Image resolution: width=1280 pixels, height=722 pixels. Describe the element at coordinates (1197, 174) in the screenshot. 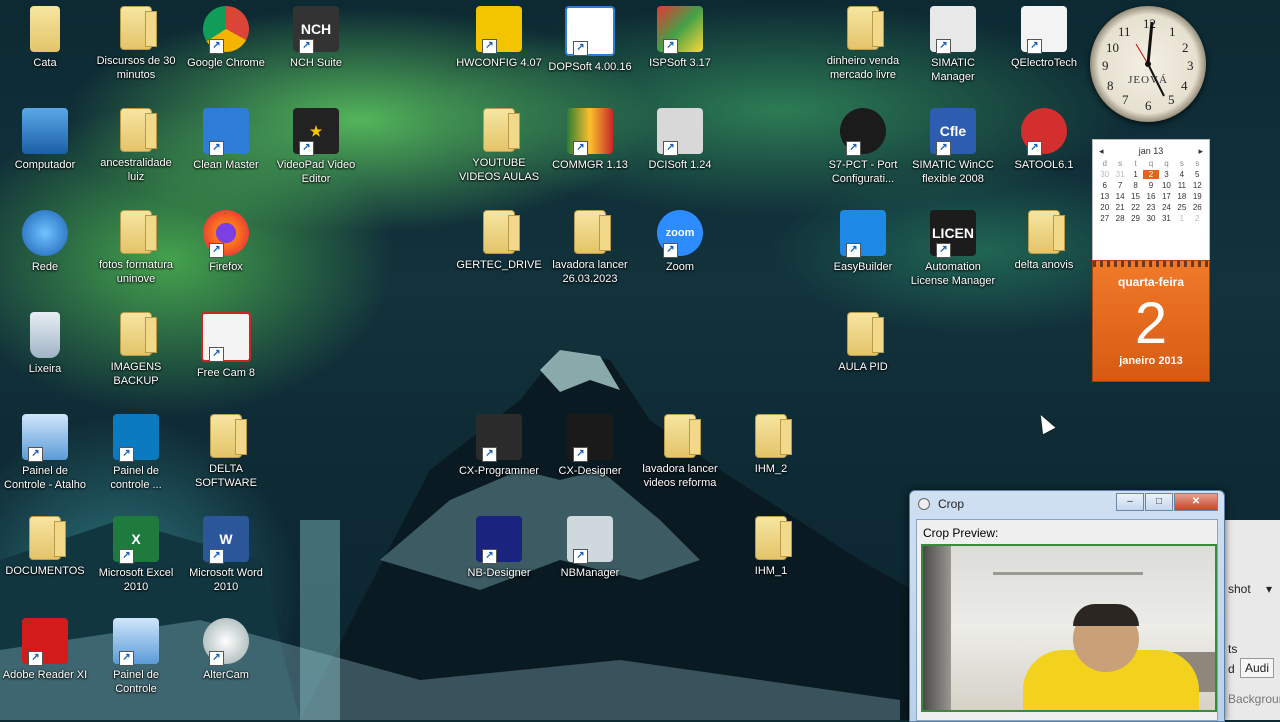

I see `calendar-day: 5` at that location.